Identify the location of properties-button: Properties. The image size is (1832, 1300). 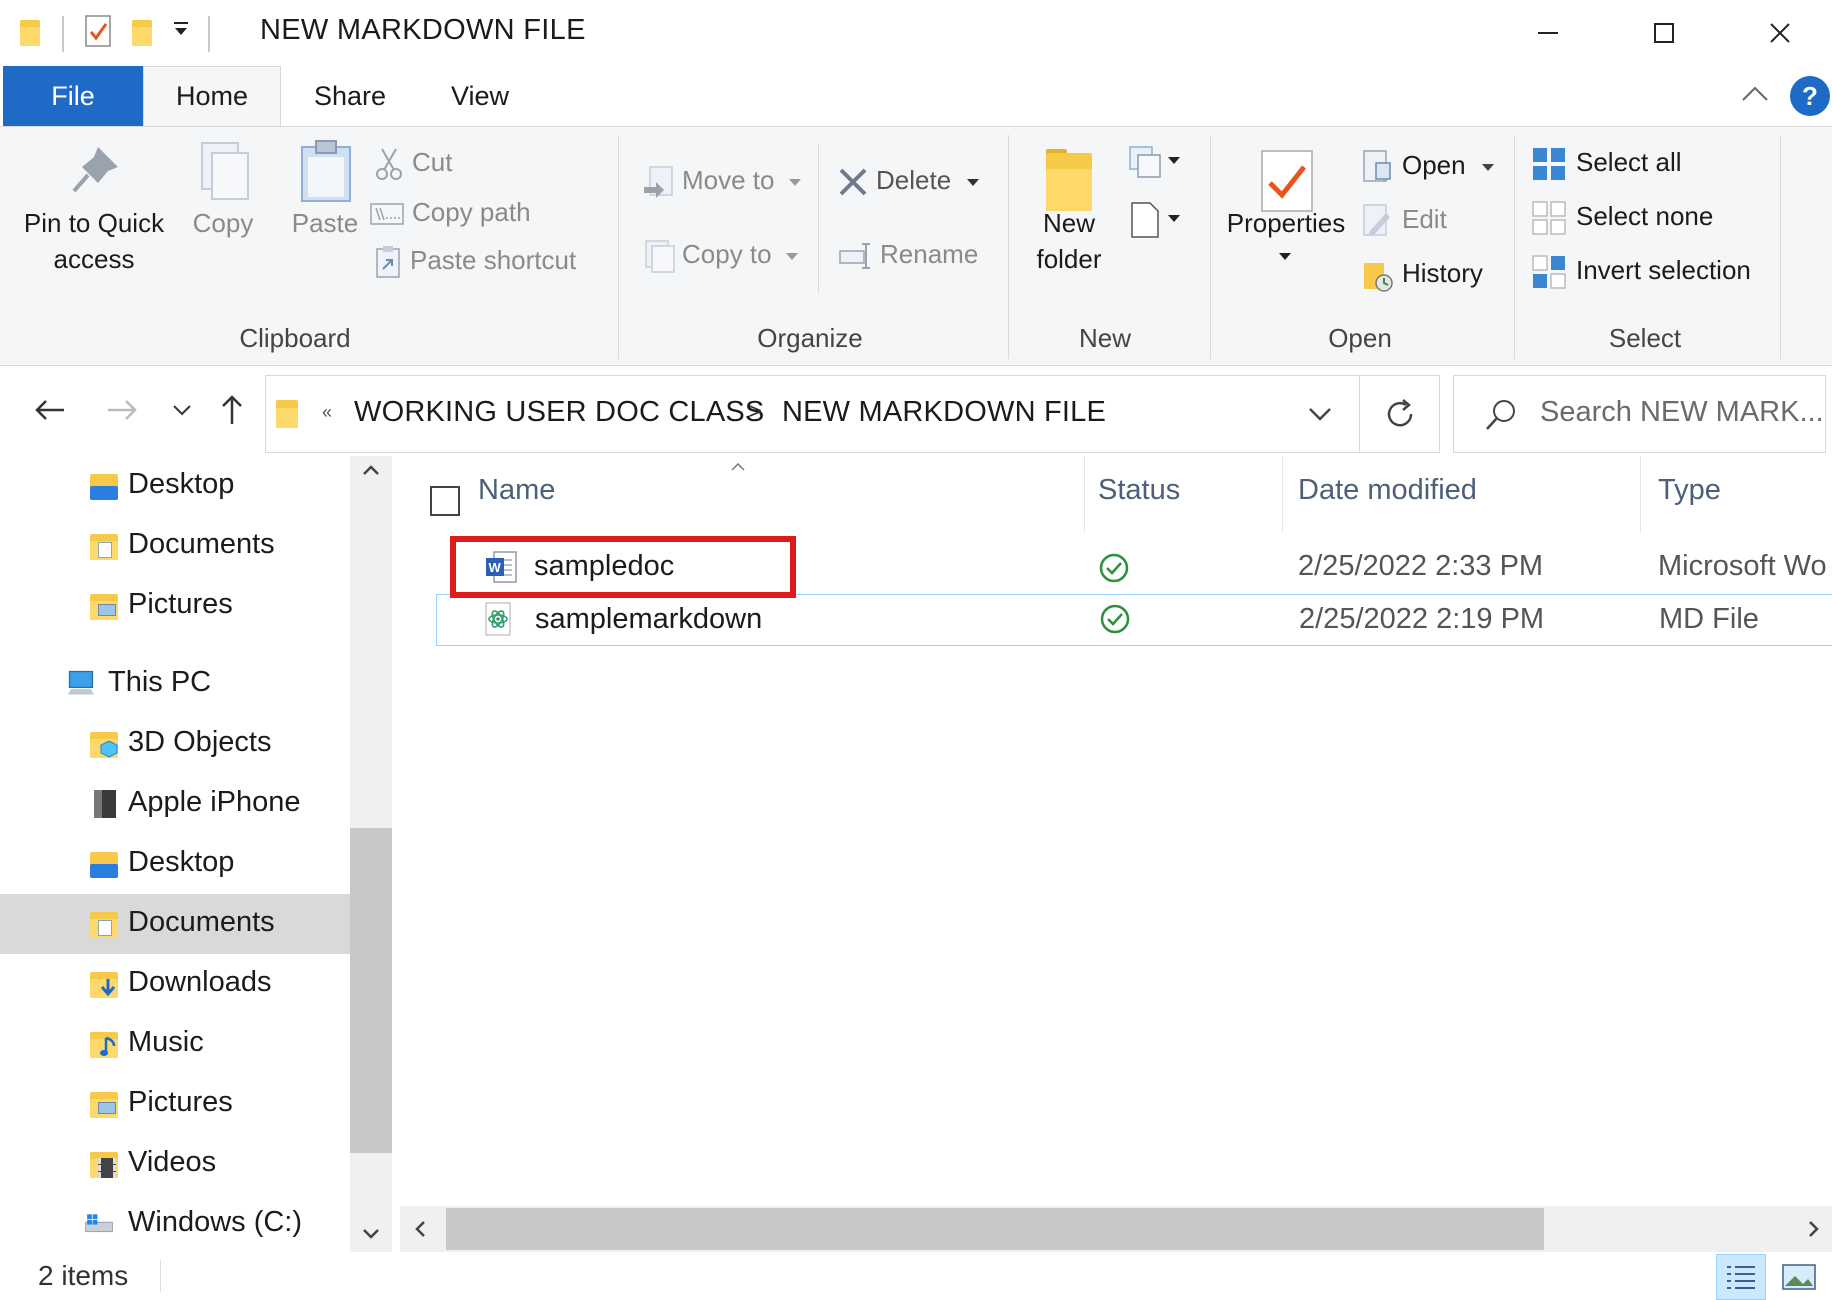
(1286, 223).